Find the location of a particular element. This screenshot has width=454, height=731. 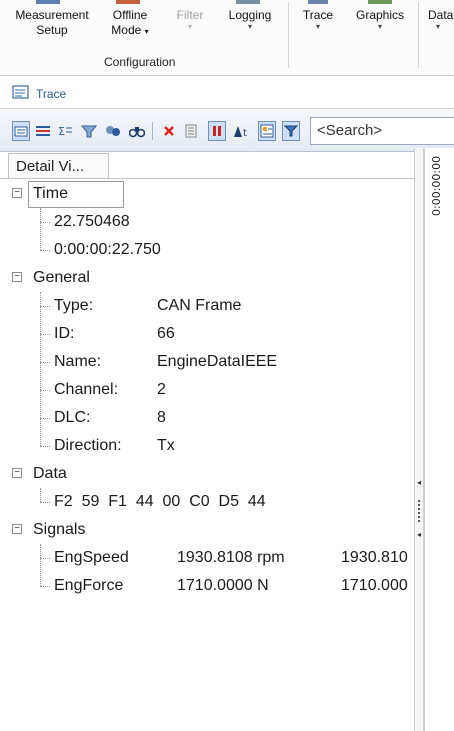

tree-node-data: Data is located at coordinates (50, 474).